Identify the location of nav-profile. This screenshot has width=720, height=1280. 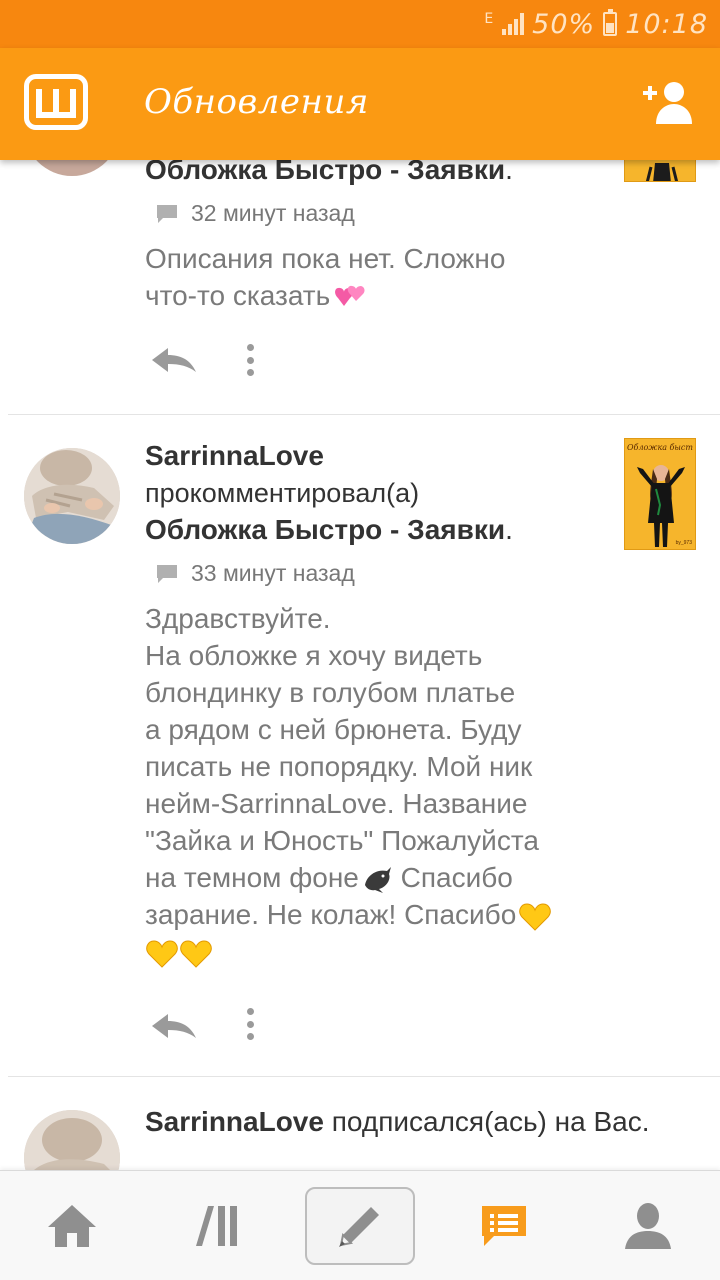
(648, 1226).